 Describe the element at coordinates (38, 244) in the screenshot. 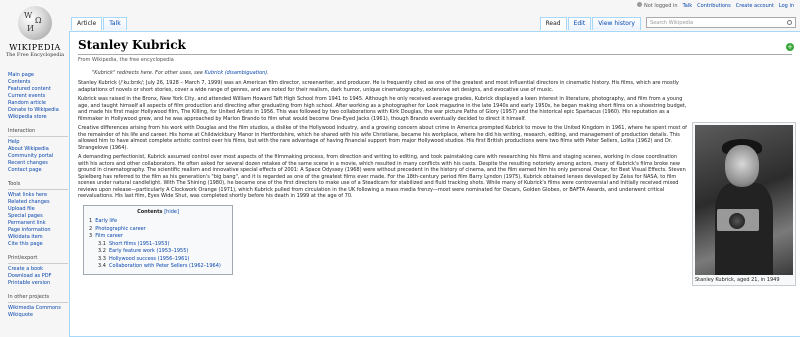

I see `sidebar-item-cite-page: Cite this page` at that location.